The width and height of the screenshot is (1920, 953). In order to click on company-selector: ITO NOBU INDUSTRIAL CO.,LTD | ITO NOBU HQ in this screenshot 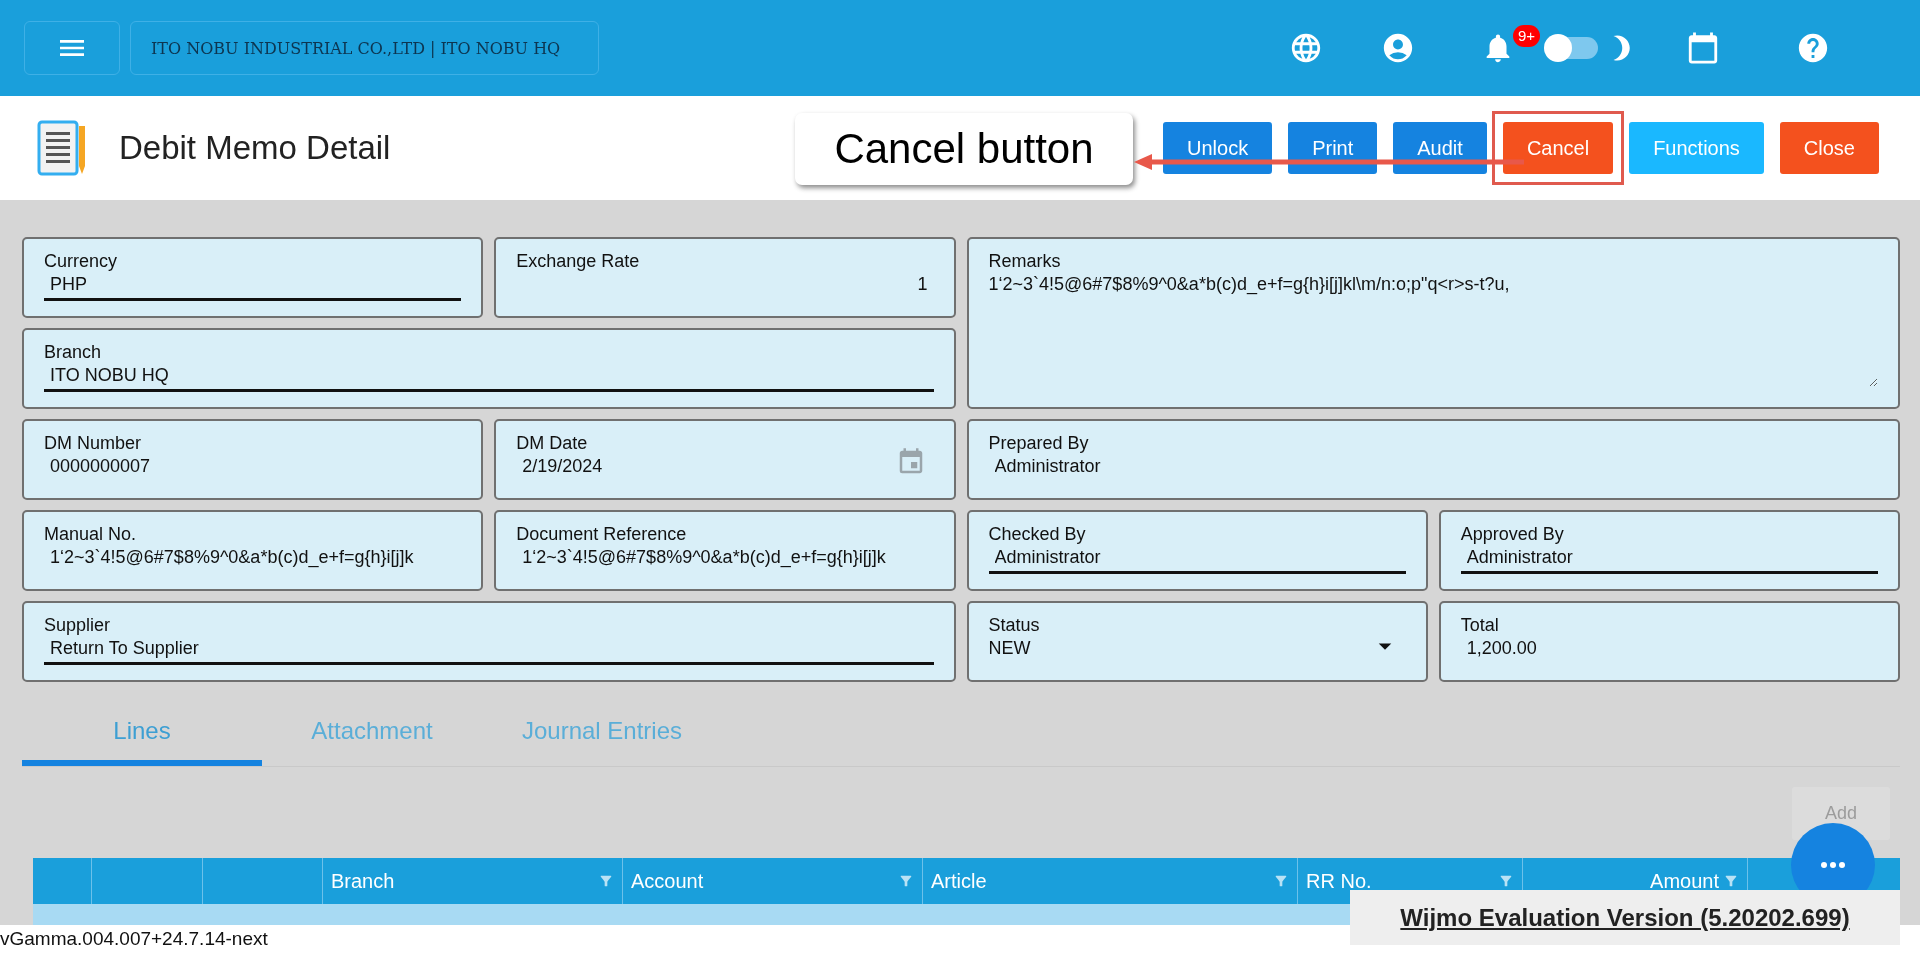, I will do `click(364, 48)`.